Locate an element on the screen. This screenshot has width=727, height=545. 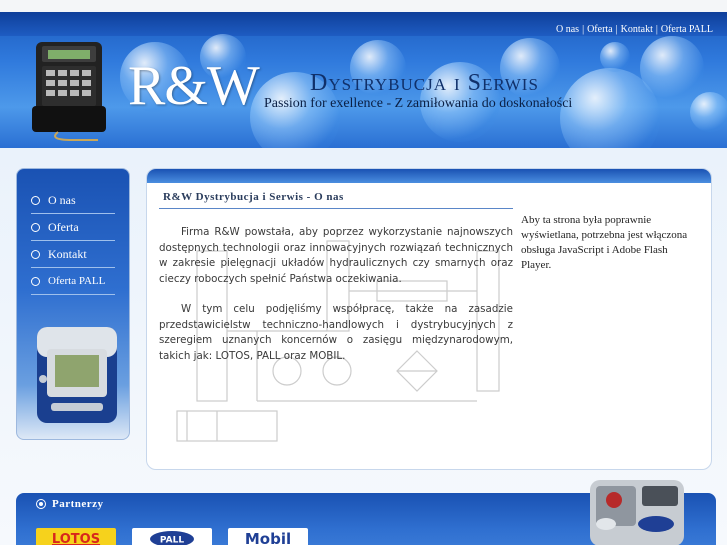
pall-logo-text: PALL is located at coordinates (172, 540).